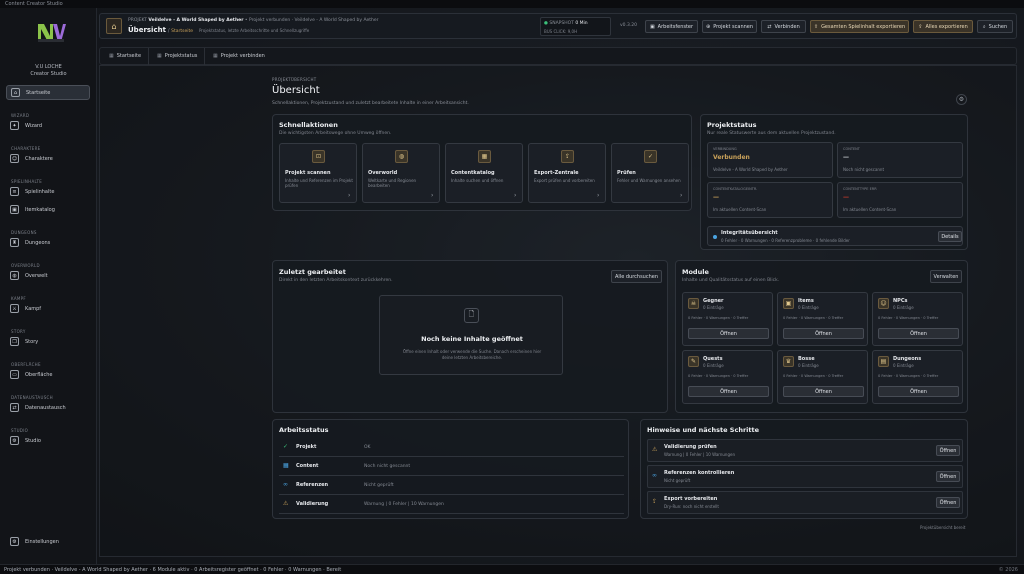 The height and width of the screenshot is (574, 1024). What do you see at coordinates (561, 31) in the screenshot?
I see `snapshot-sub: BUS CLICK: 9,0H` at bounding box center [561, 31].